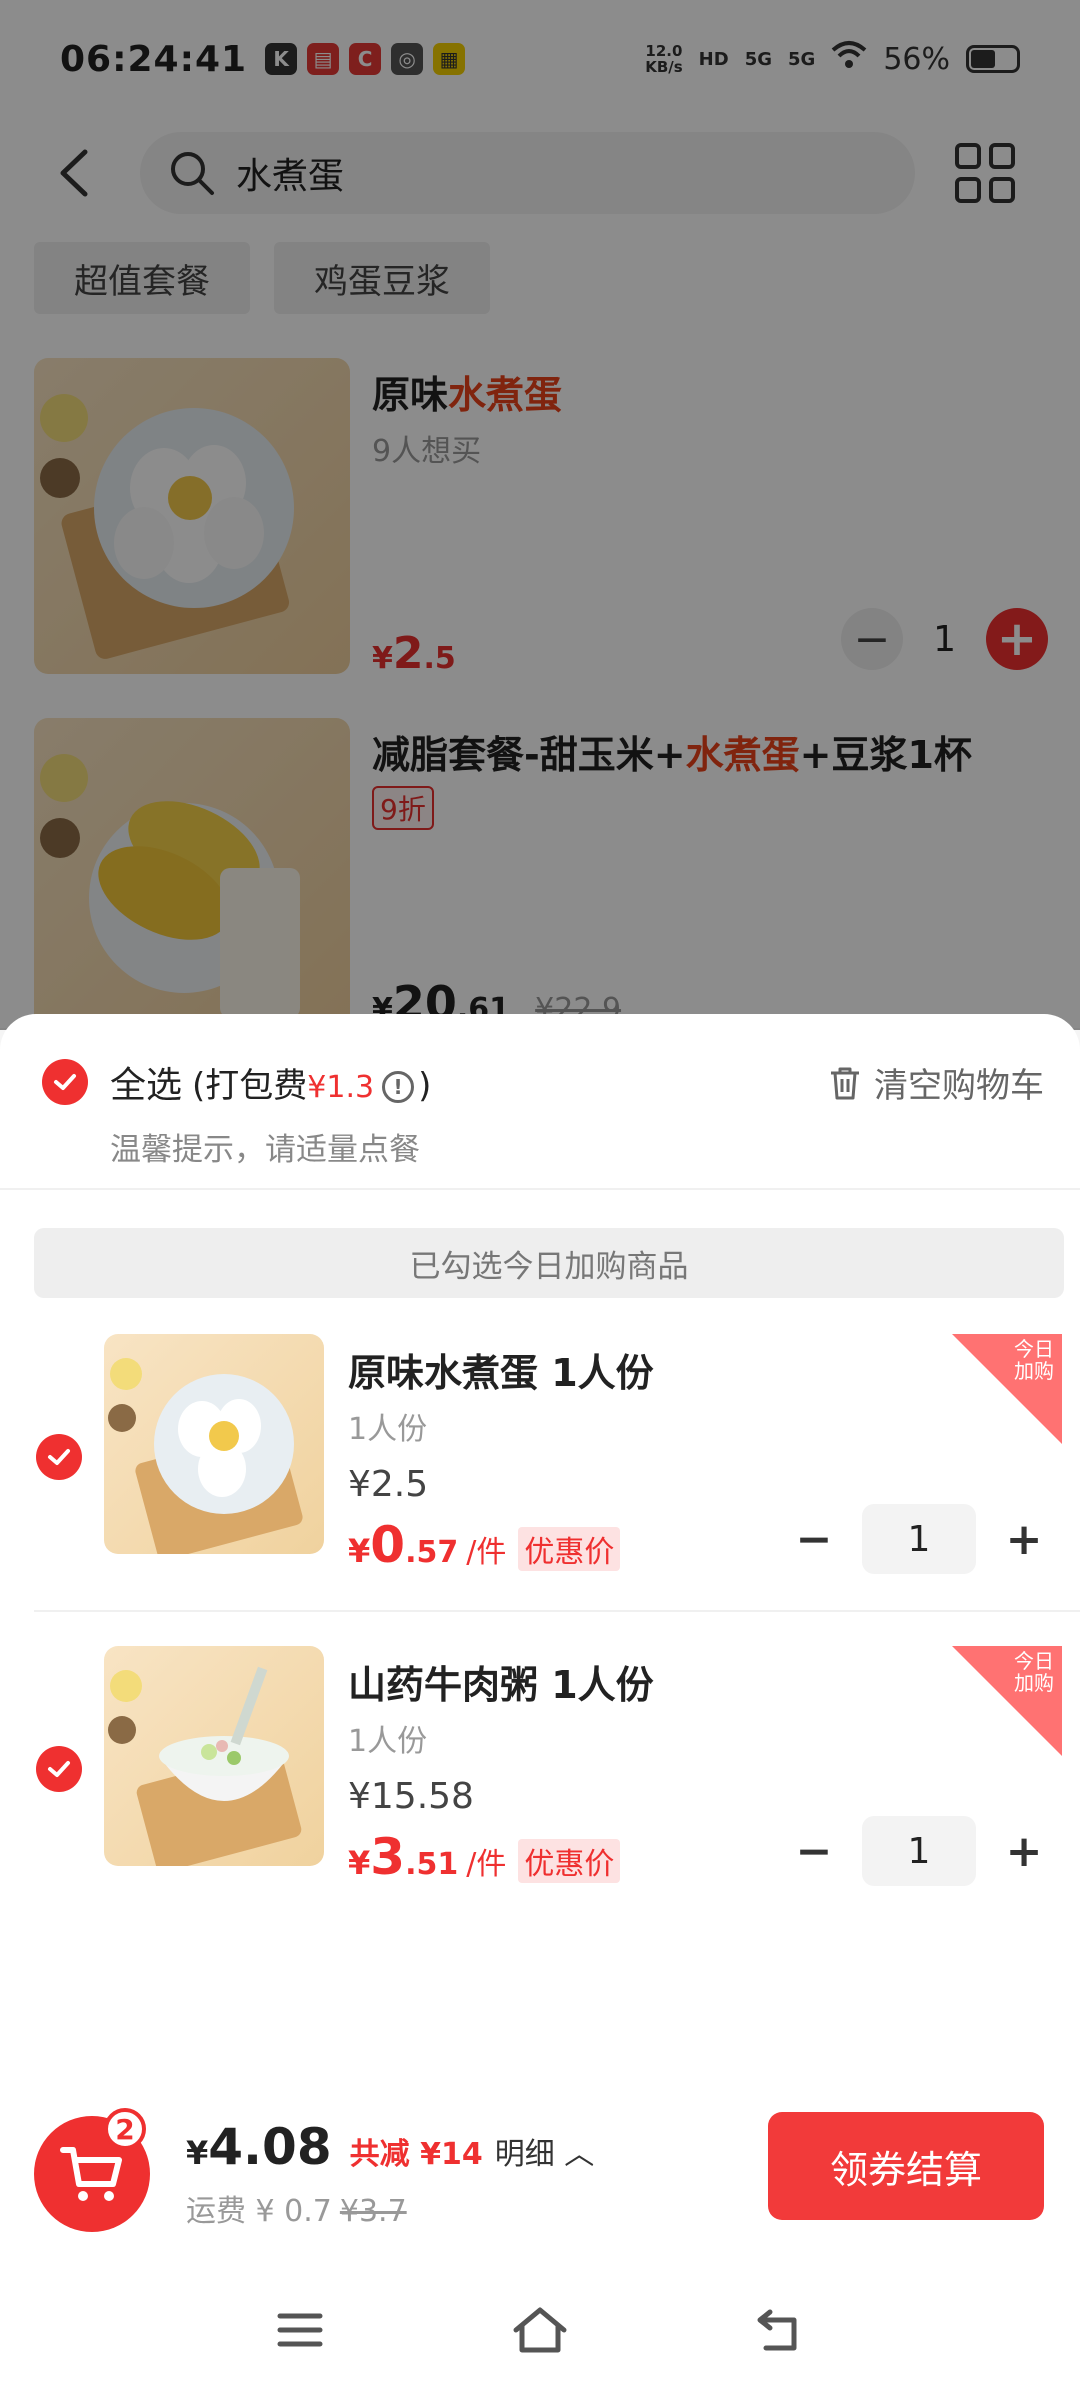 The height and width of the screenshot is (2400, 1080). I want to click on home-icon, so click(540, 2330).